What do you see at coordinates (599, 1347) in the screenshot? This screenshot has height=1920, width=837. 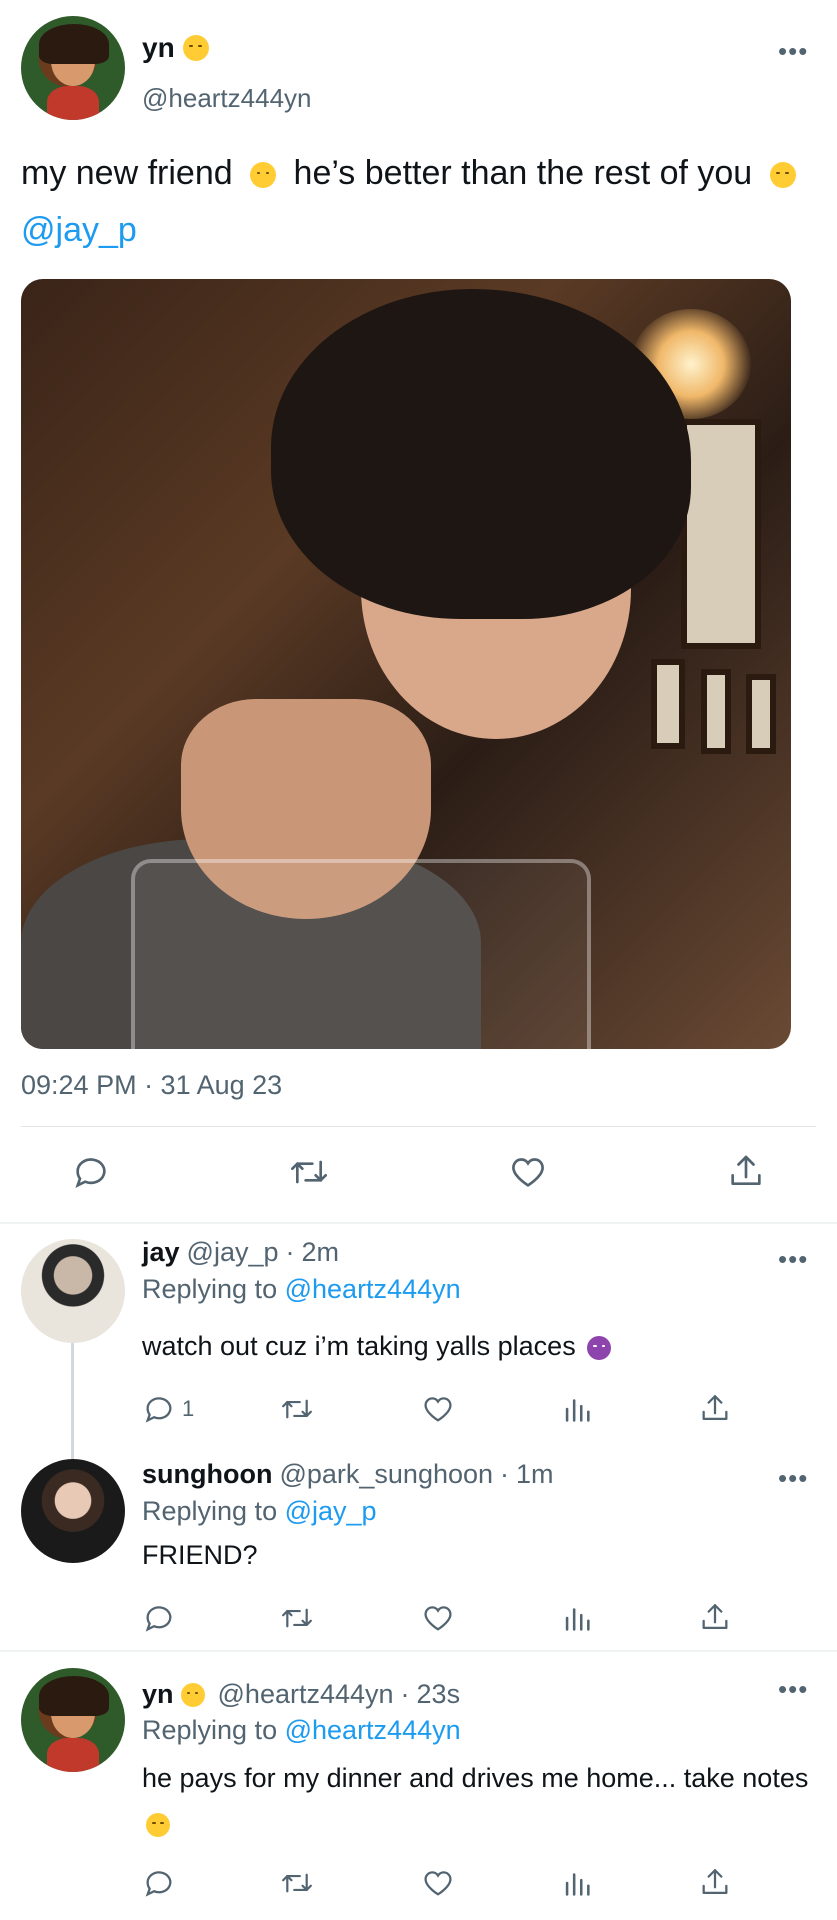 I see `smiling-devil-icon` at bounding box center [599, 1347].